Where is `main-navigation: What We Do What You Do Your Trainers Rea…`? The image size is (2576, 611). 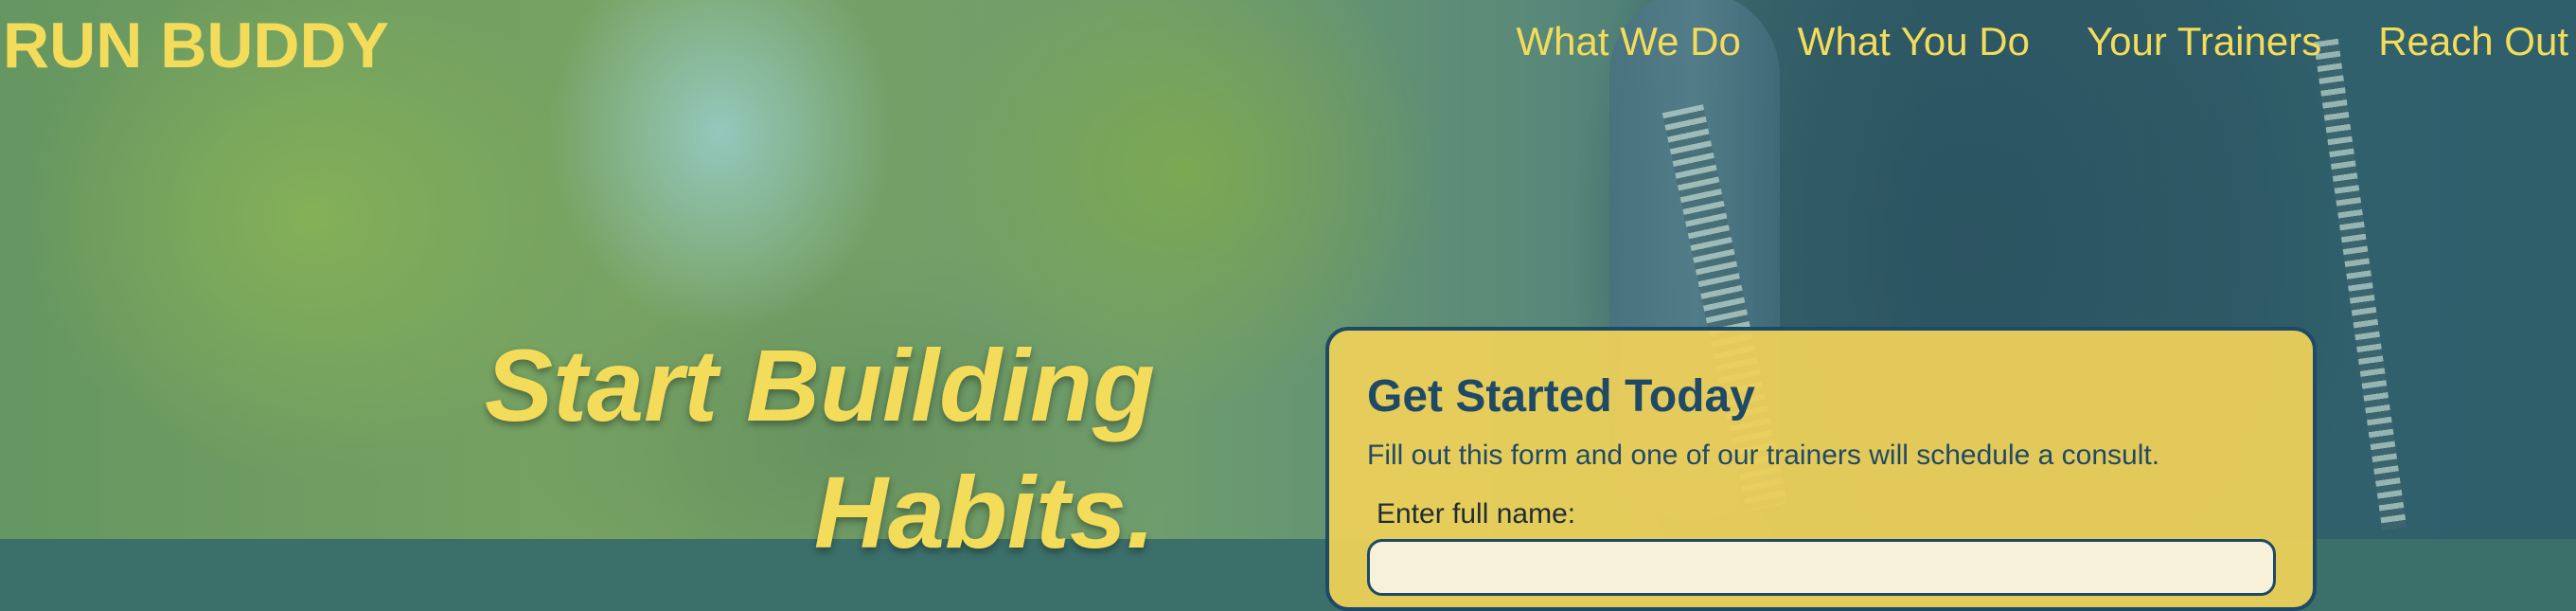
main-navigation: What We Do What You Do Your Trainers Rea… is located at coordinates (2043, 41).